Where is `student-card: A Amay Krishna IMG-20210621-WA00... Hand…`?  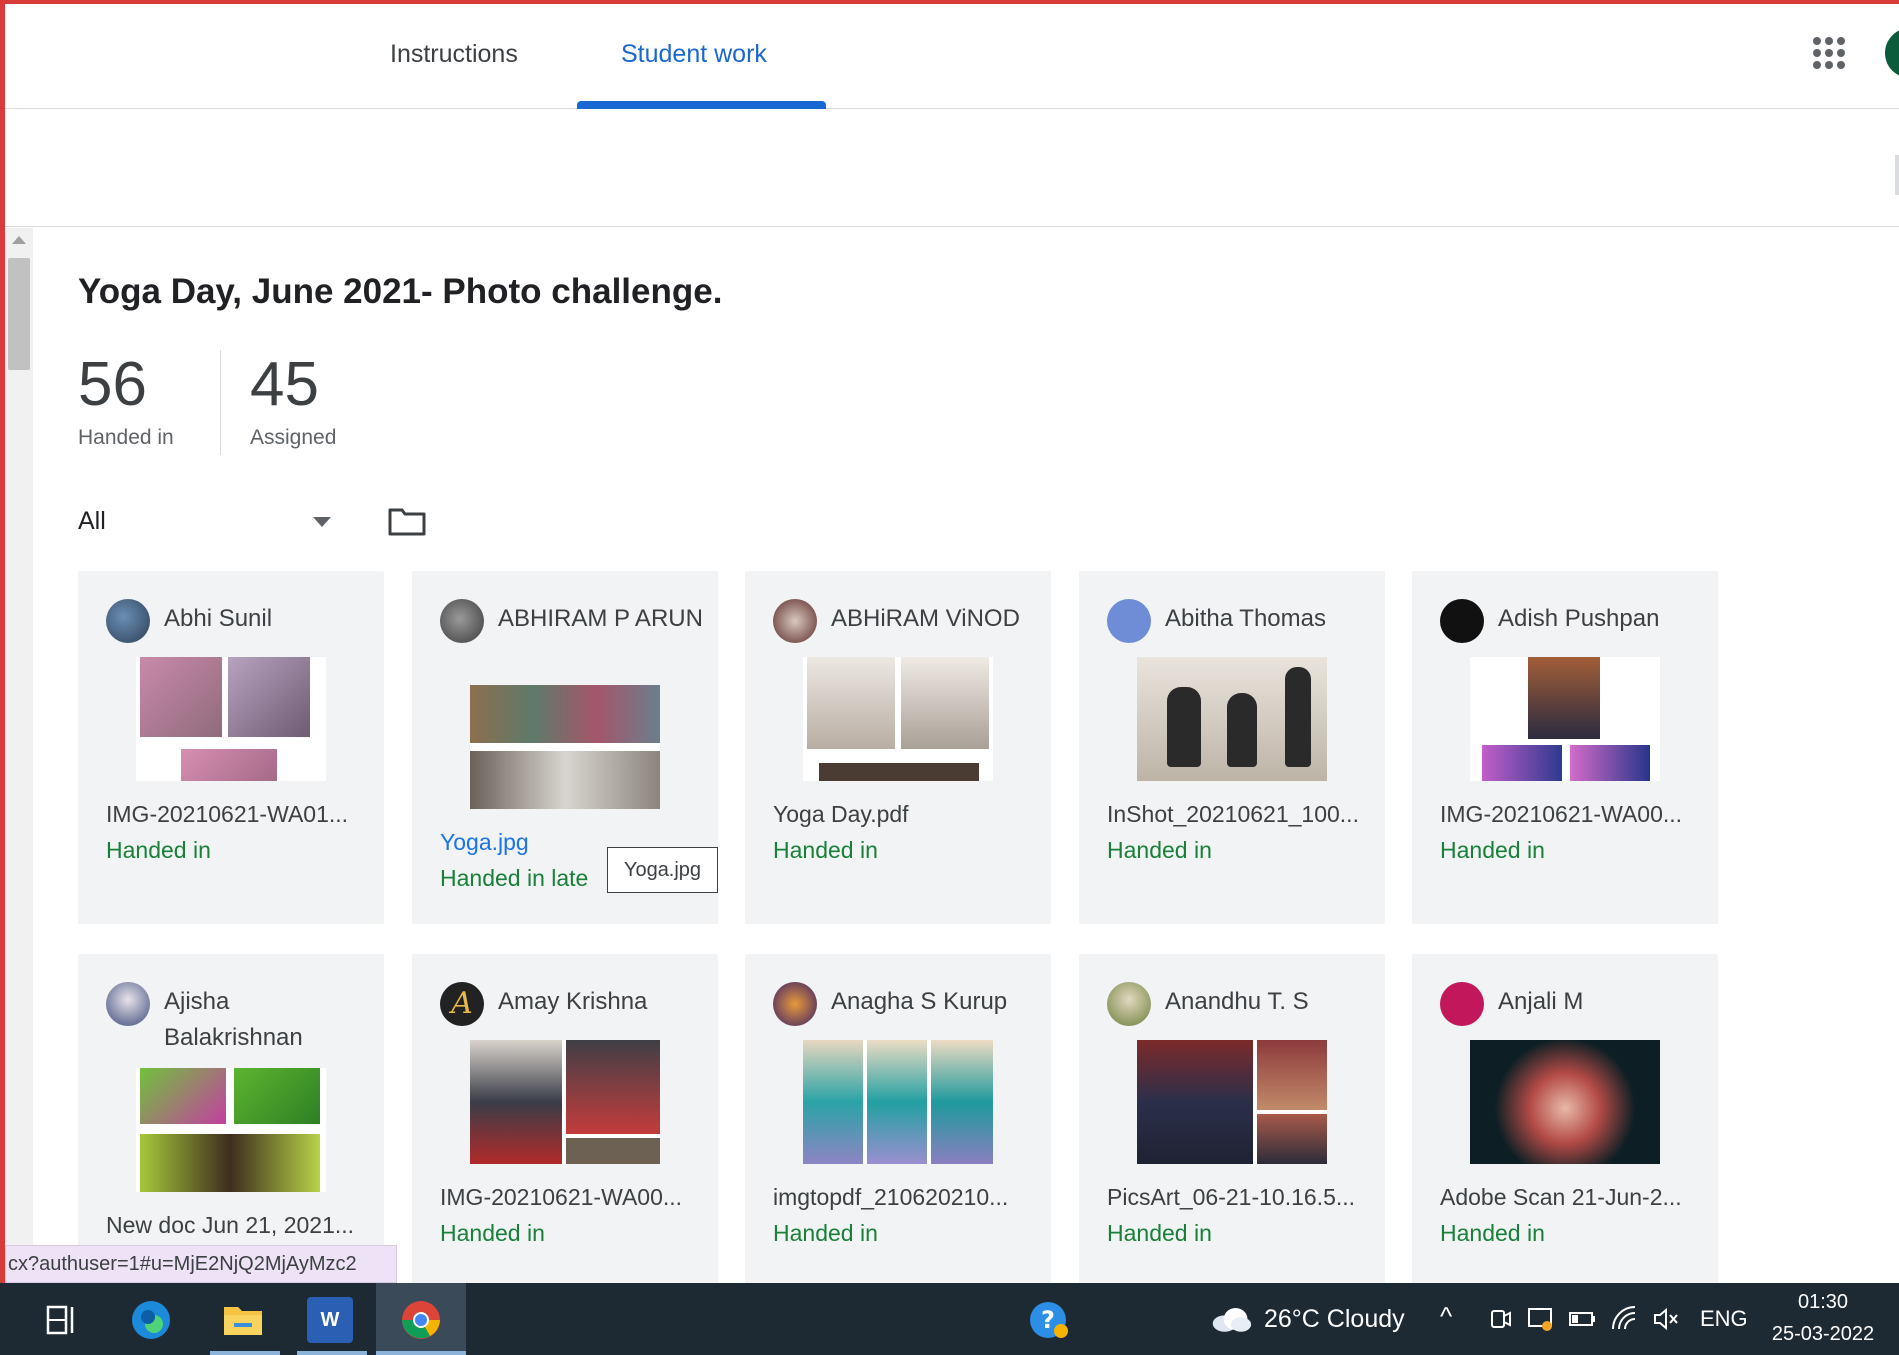 student-card: A Amay Krishna IMG-20210621-WA00... Hand… is located at coordinates (565, 1119).